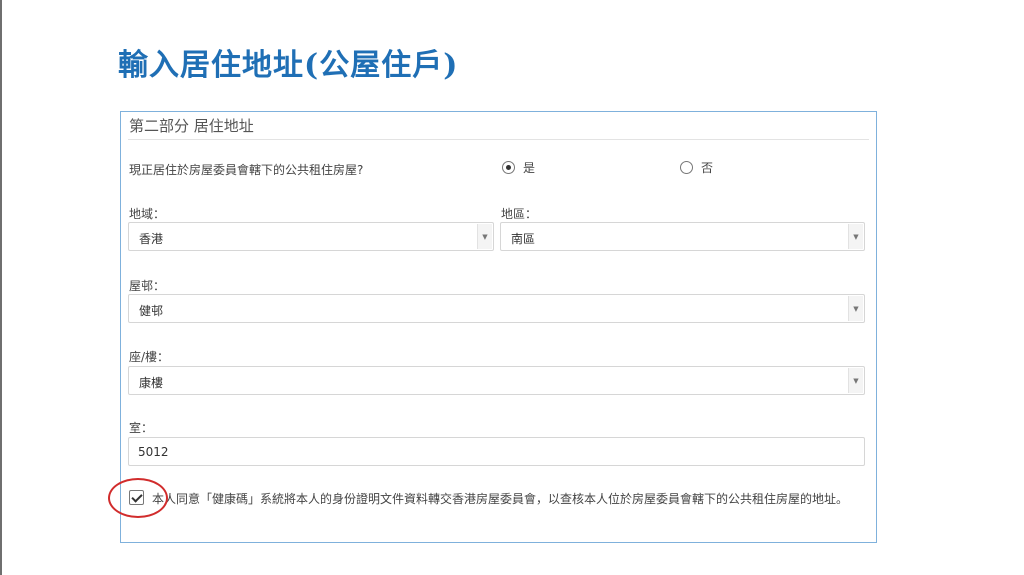  I want to click on flat-label: 室：, so click(141, 428).